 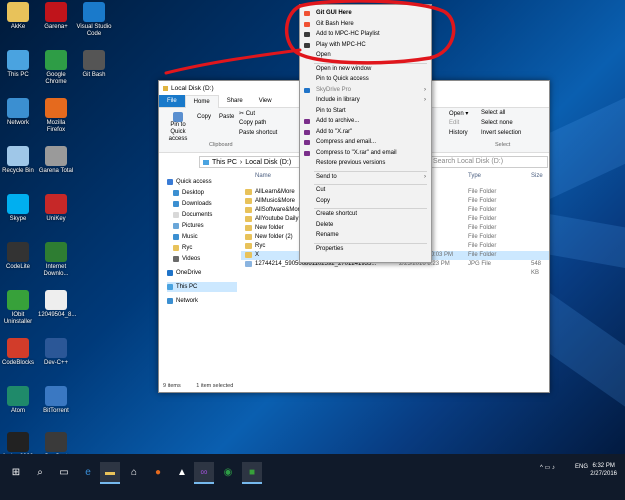 What do you see at coordinates (365, 90) in the screenshot?
I see `context-menu-item: SkyDrive Pro ›` at bounding box center [365, 90].